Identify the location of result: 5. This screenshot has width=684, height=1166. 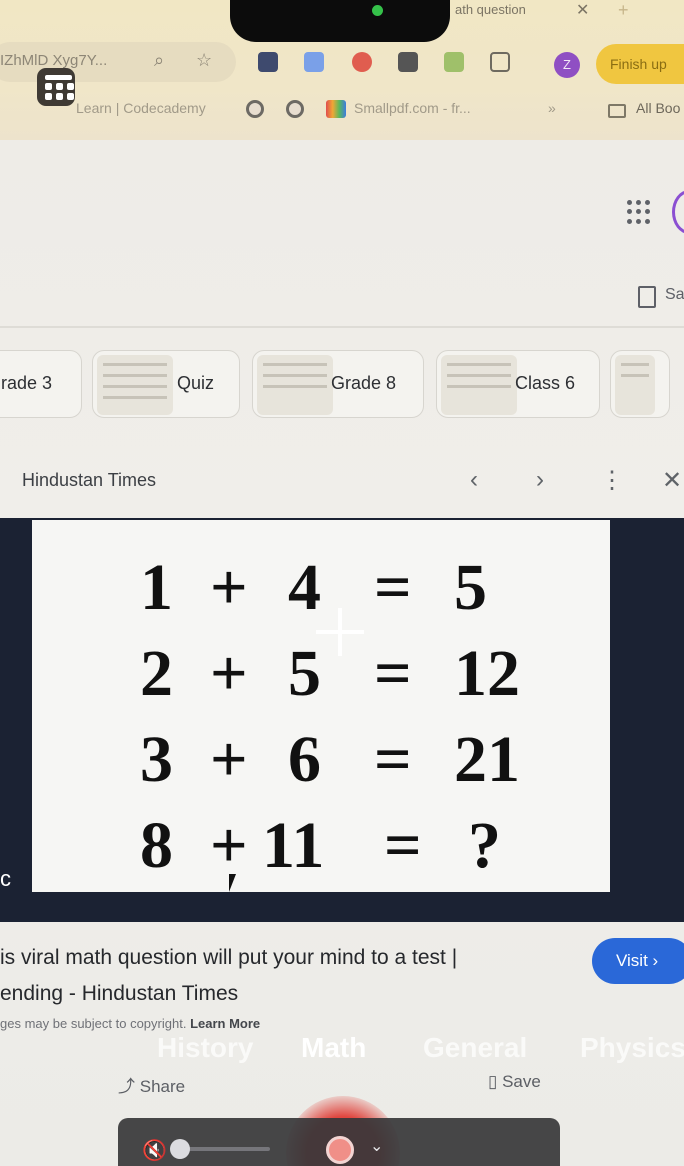
(470, 587).